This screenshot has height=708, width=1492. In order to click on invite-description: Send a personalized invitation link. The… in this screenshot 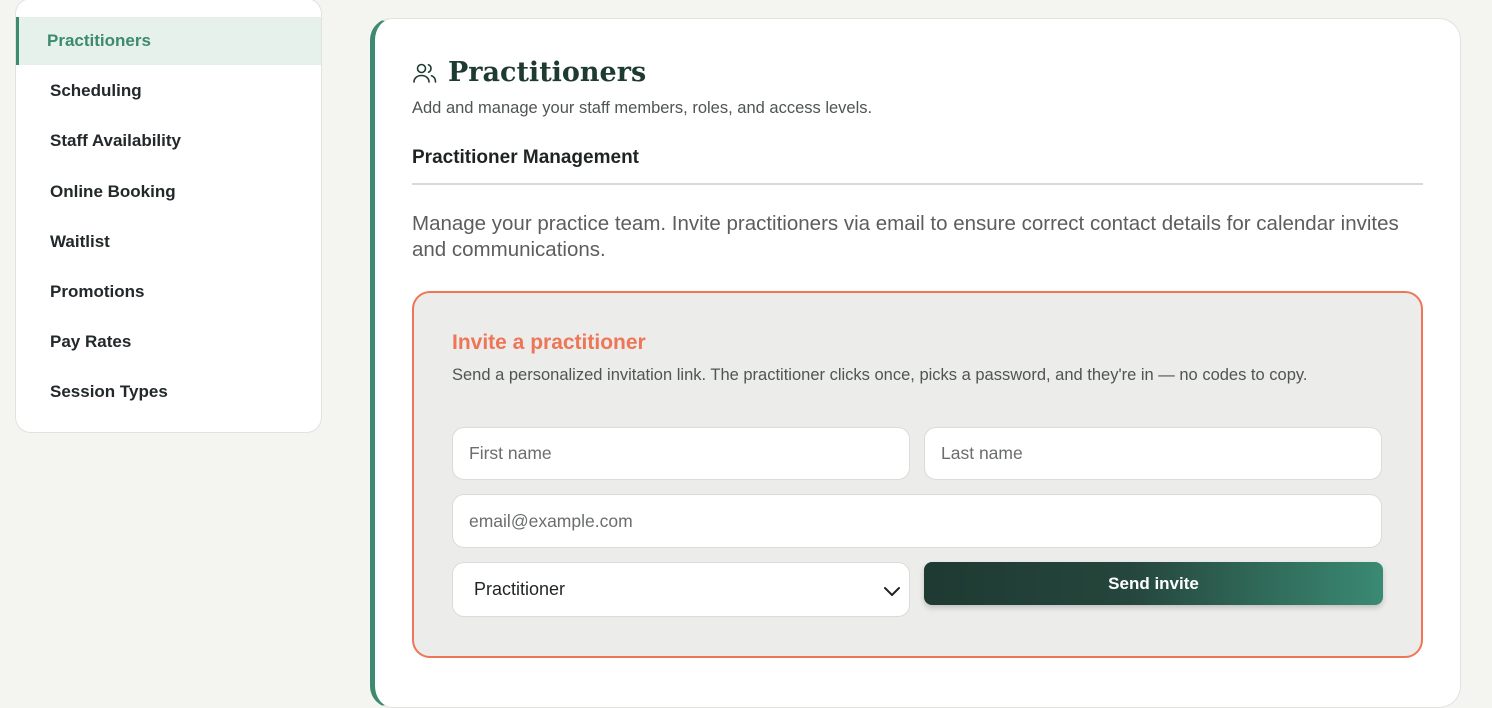, I will do `click(880, 375)`.